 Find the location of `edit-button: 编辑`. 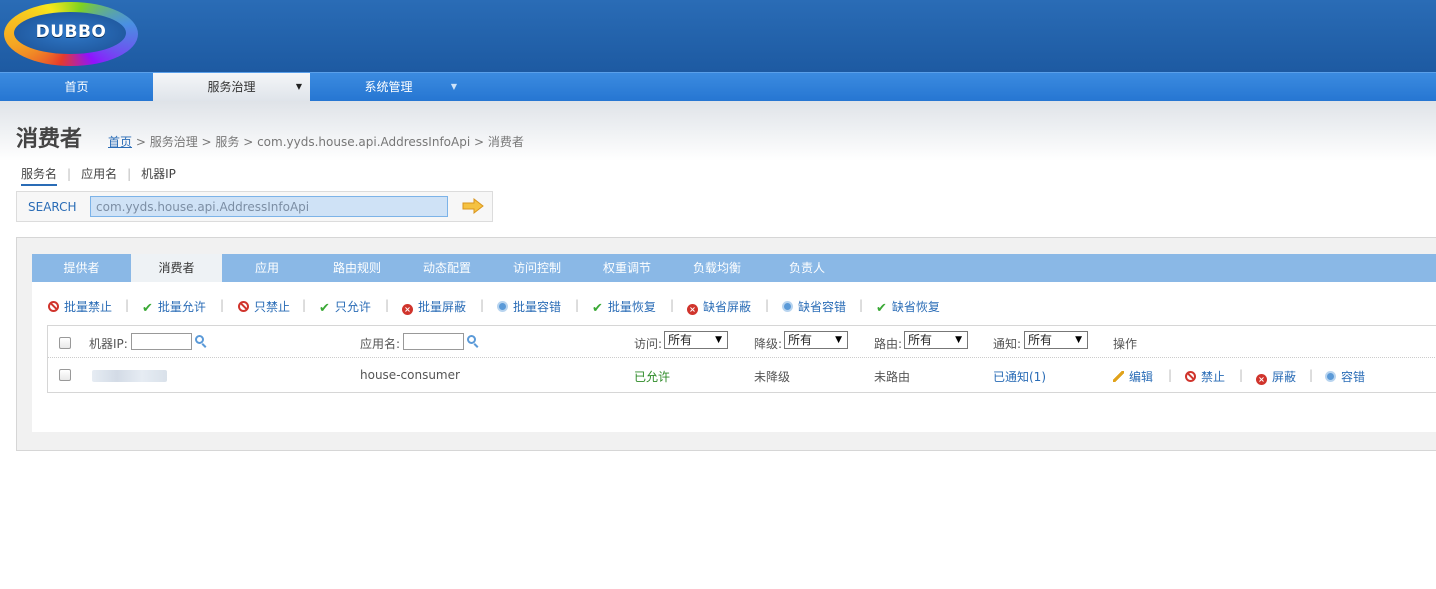

edit-button: 编辑 is located at coordinates (1133, 376).